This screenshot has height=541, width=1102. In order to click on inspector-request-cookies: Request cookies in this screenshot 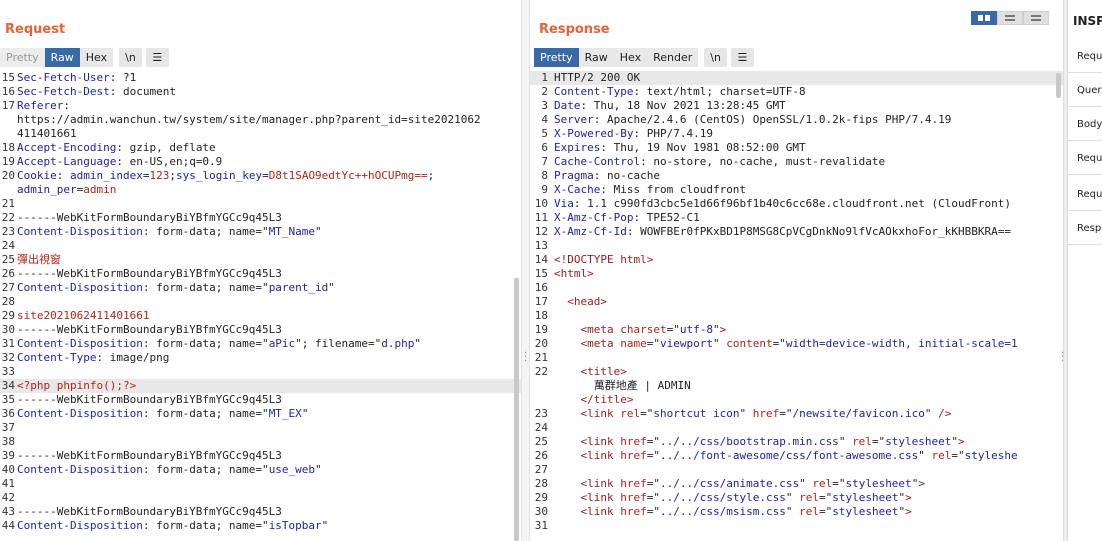, I will do `click(1085, 158)`.